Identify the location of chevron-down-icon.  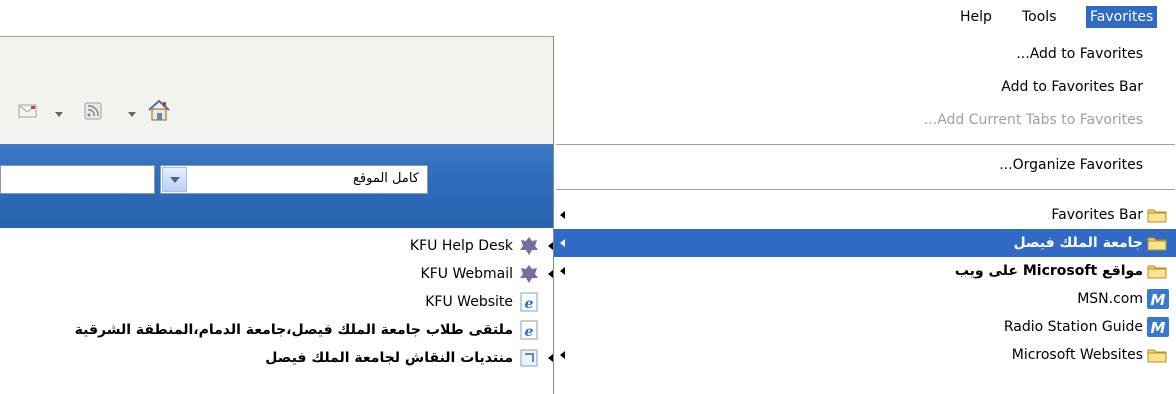
(174, 179).